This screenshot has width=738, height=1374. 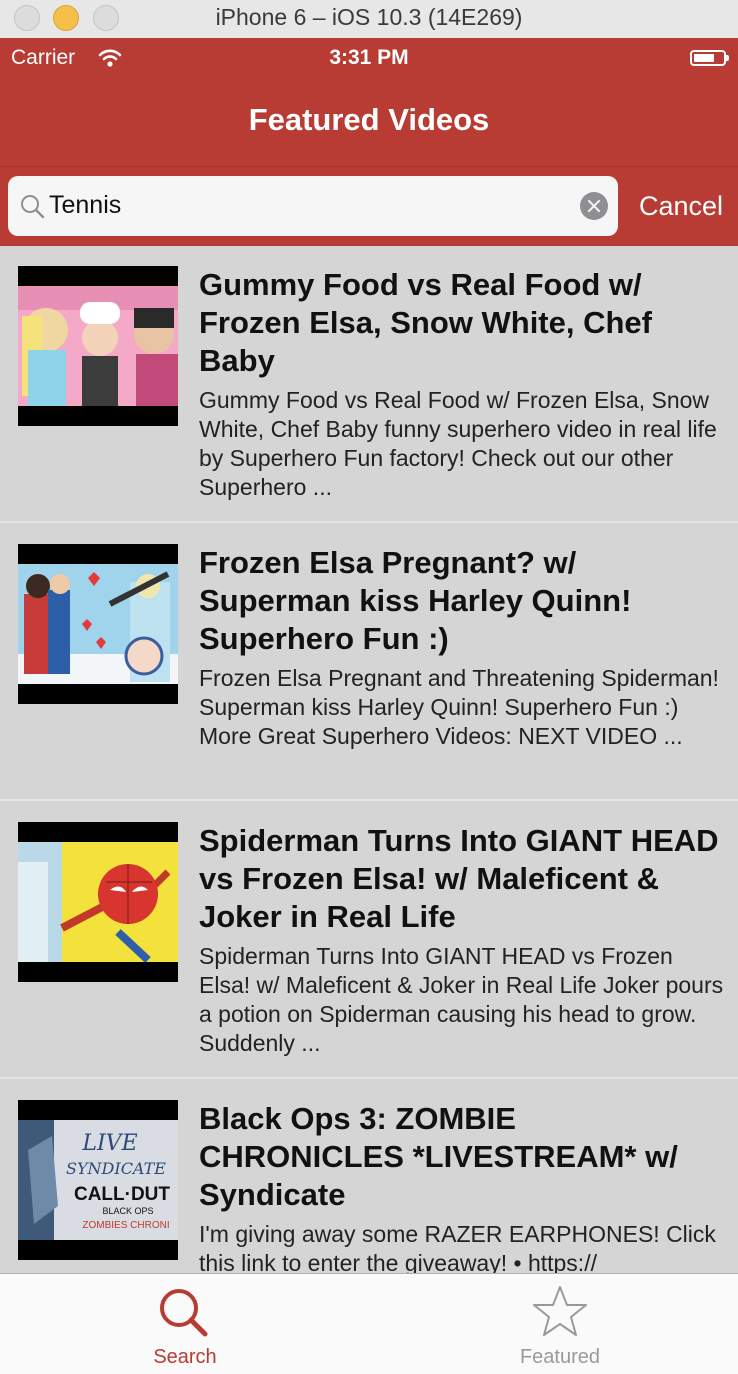 What do you see at coordinates (709, 58) in the screenshot?
I see `battery-icon` at bounding box center [709, 58].